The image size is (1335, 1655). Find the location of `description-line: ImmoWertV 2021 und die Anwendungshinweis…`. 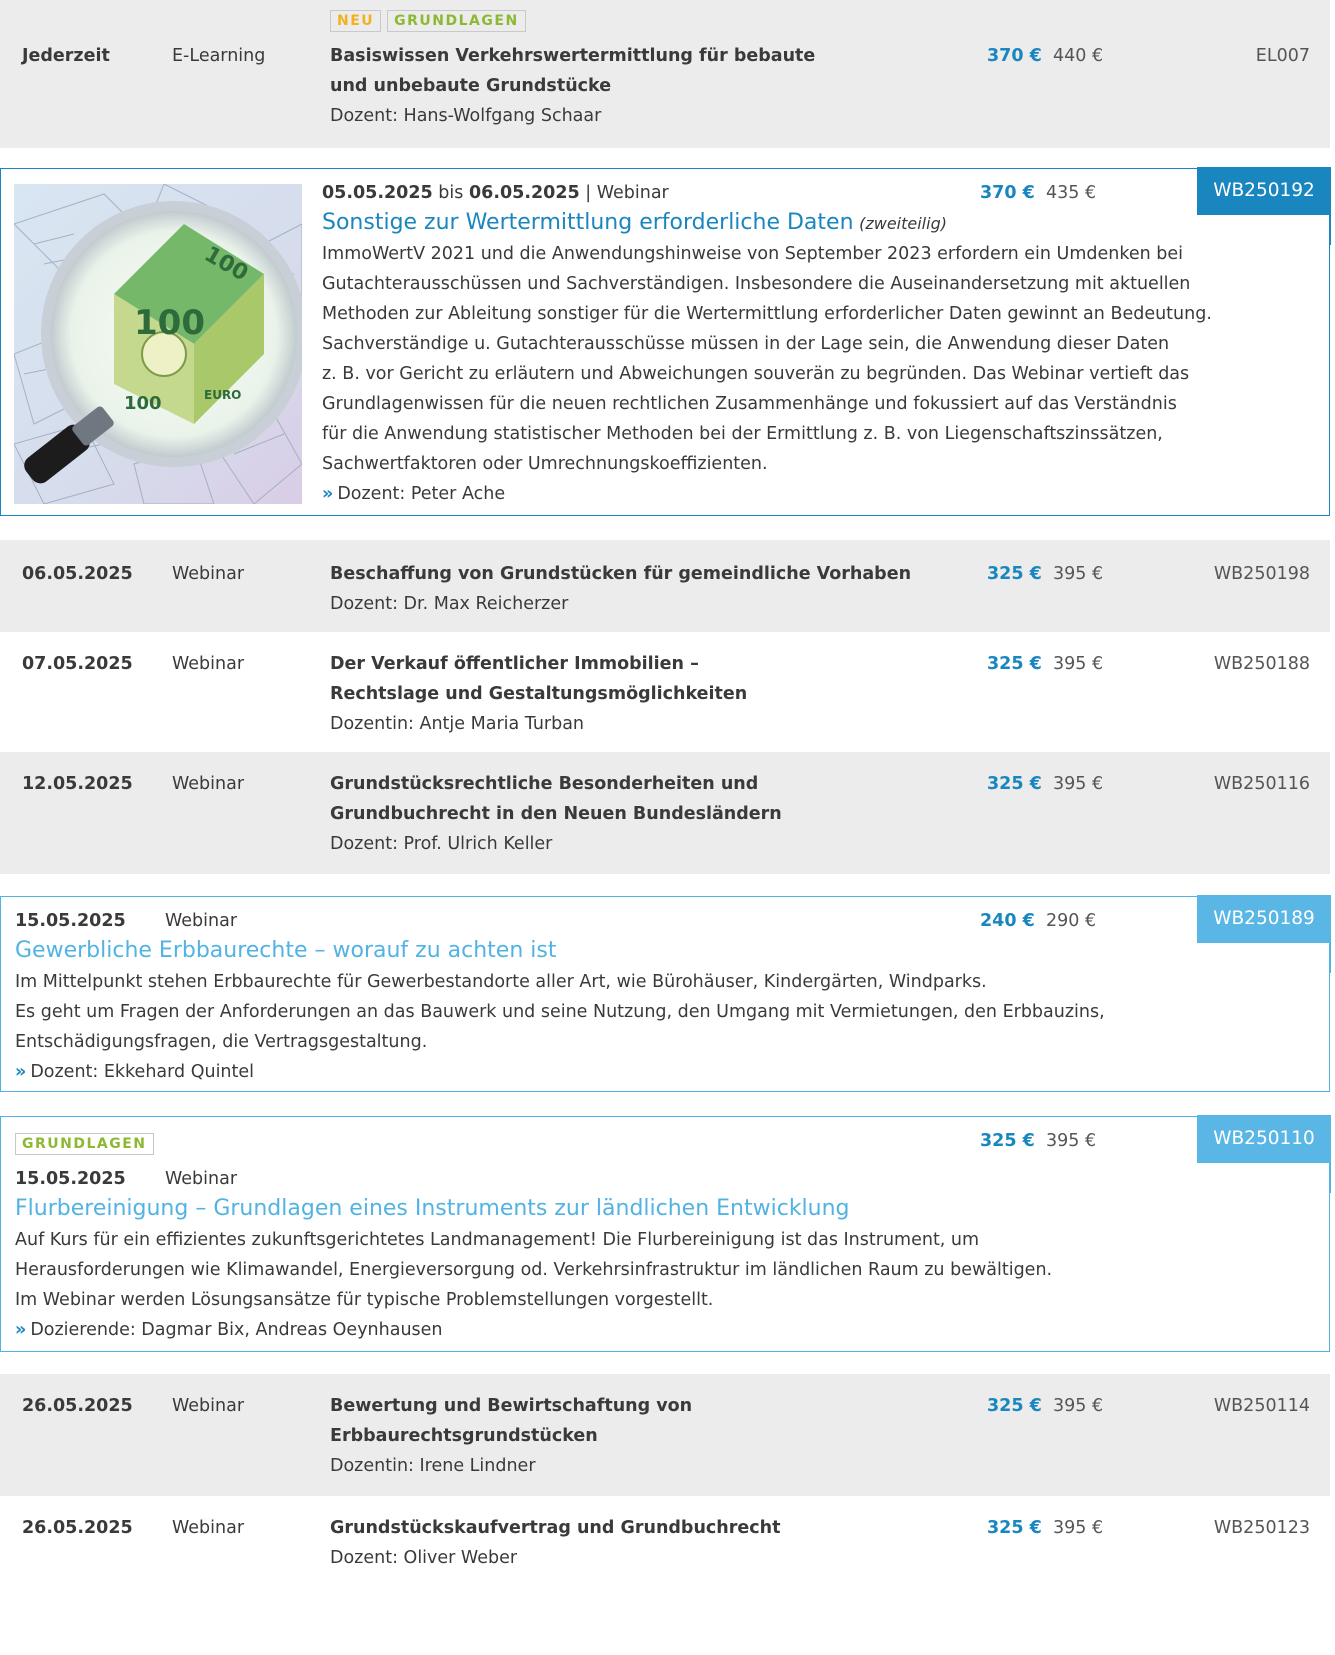

description-line: ImmoWertV 2021 und die Anwendungshinweis… is located at coordinates (753, 254).